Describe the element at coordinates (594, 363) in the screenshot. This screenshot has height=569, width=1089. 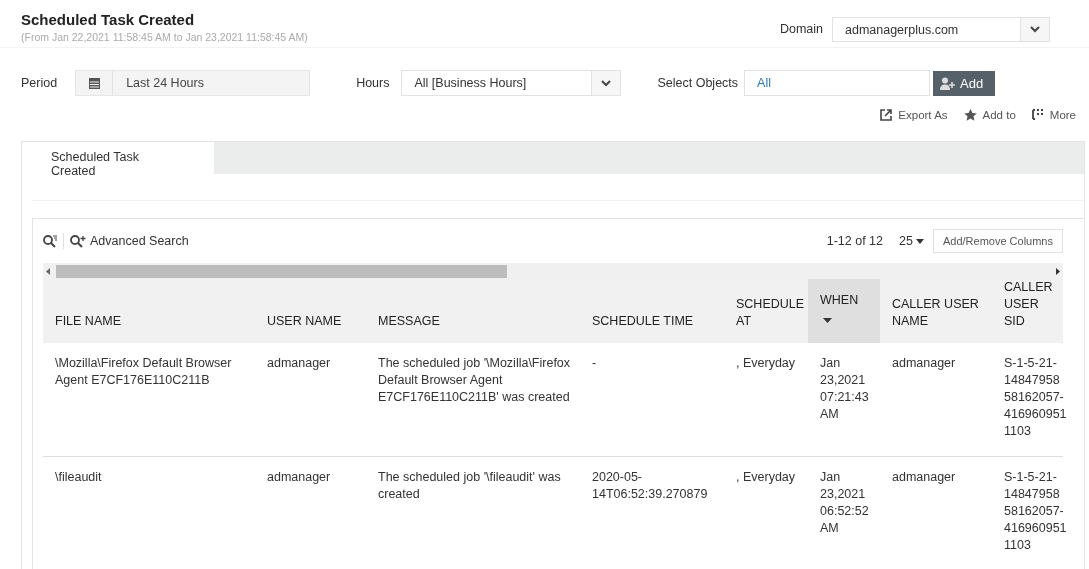
I see `table-cell: -` at that location.